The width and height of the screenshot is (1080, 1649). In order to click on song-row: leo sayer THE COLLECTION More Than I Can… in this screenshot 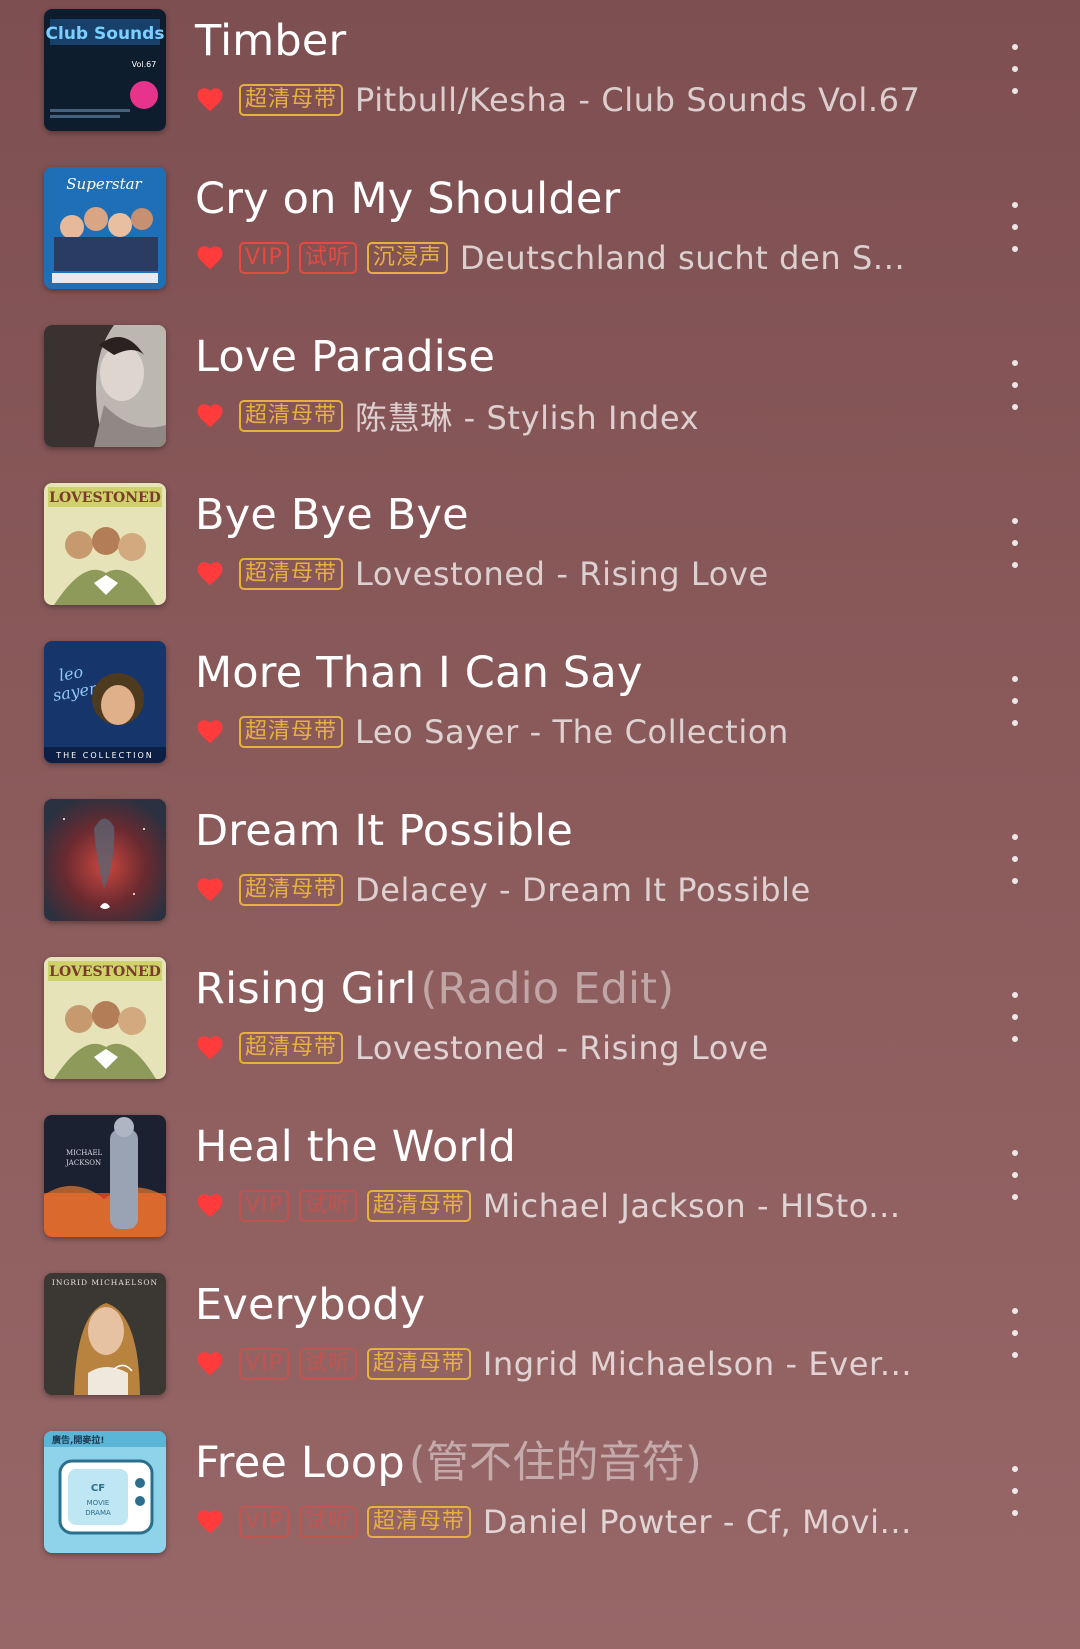, I will do `click(540, 715)`.